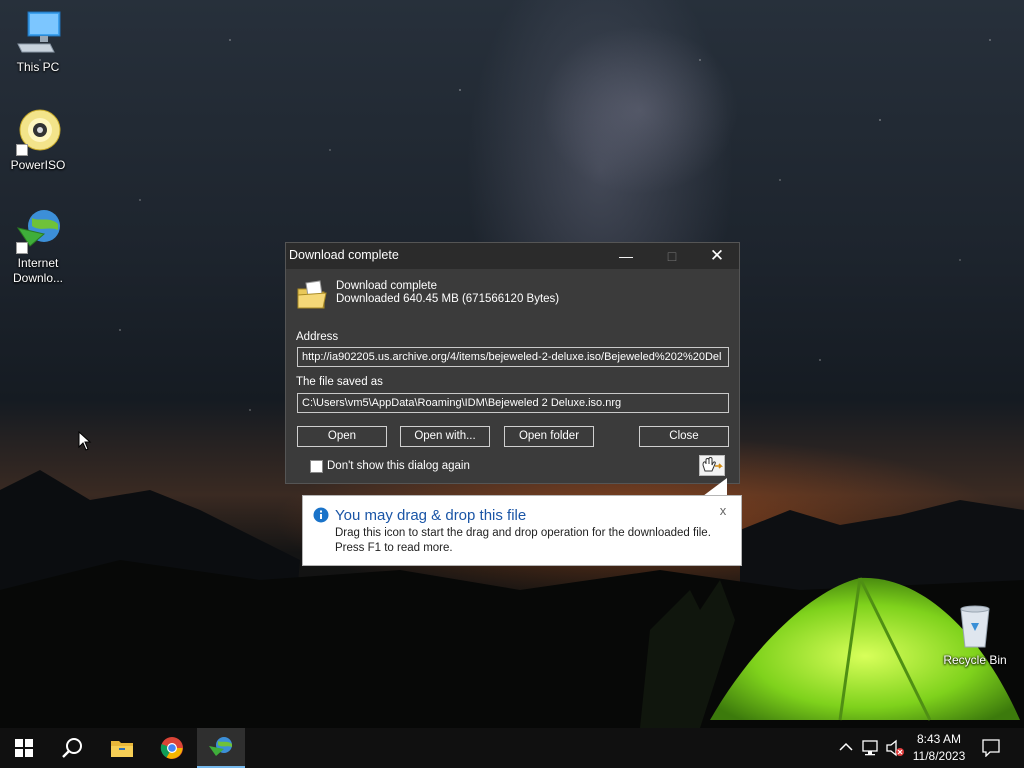 Image resolution: width=1024 pixels, height=768 pixels. Describe the element at coordinates (344, 255) in the screenshot. I see `dialog-title: Download complete` at that location.